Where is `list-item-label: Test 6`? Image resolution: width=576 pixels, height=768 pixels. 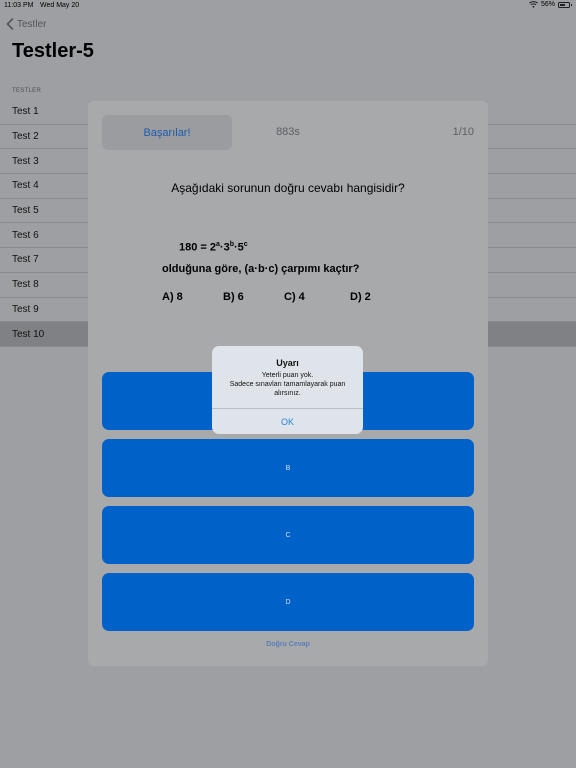
list-item-label: Test 6 is located at coordinates (25, 235).